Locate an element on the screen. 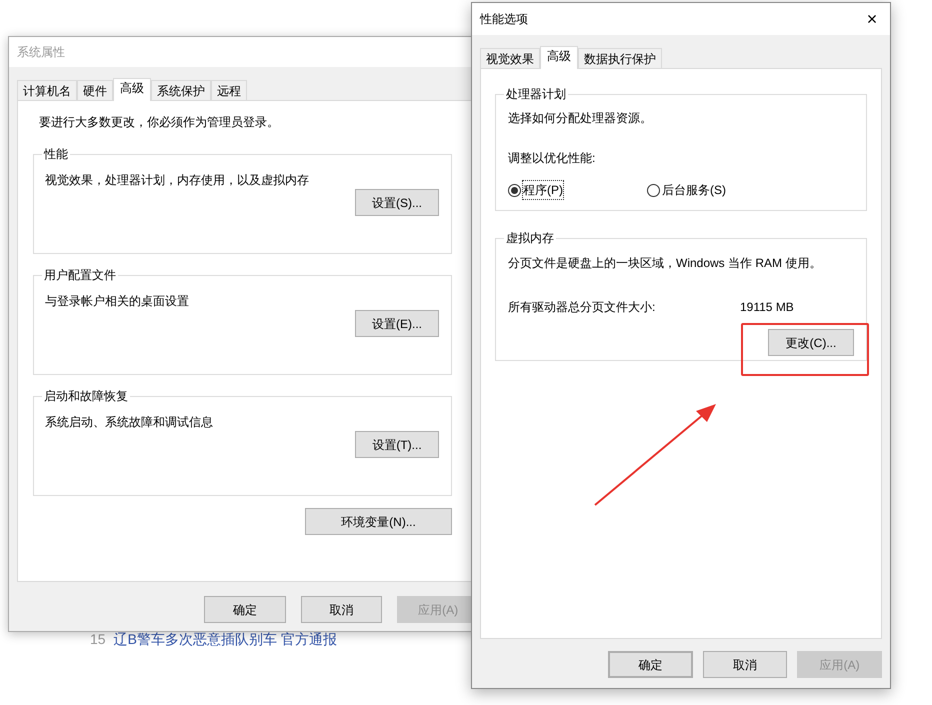 This screenshot has width=932, height=705. close-button: × is located at coordinates (872, 19).